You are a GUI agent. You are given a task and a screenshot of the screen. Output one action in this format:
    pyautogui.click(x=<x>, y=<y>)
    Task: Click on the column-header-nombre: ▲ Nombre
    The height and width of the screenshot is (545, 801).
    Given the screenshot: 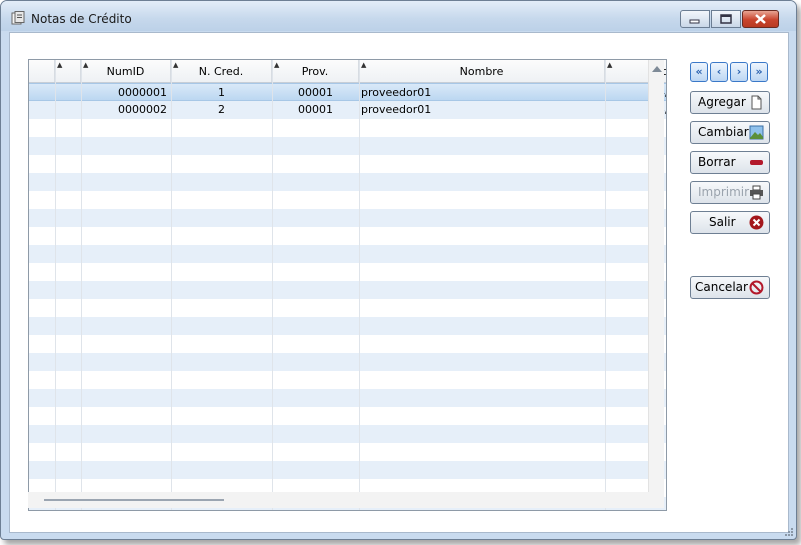 What is the action you would take?
    pyautogui.click(x=482, y=71)
    